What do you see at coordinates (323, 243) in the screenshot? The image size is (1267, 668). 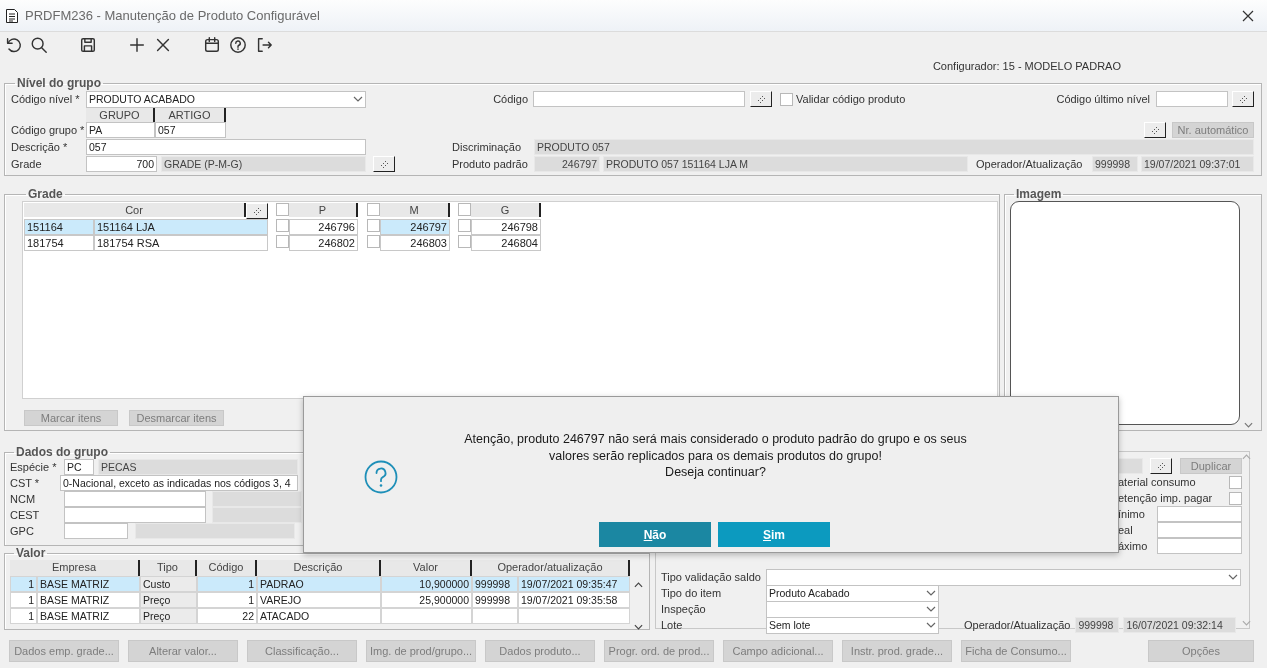 I see `table-cell: 246802` at bounding box center [323, 243].